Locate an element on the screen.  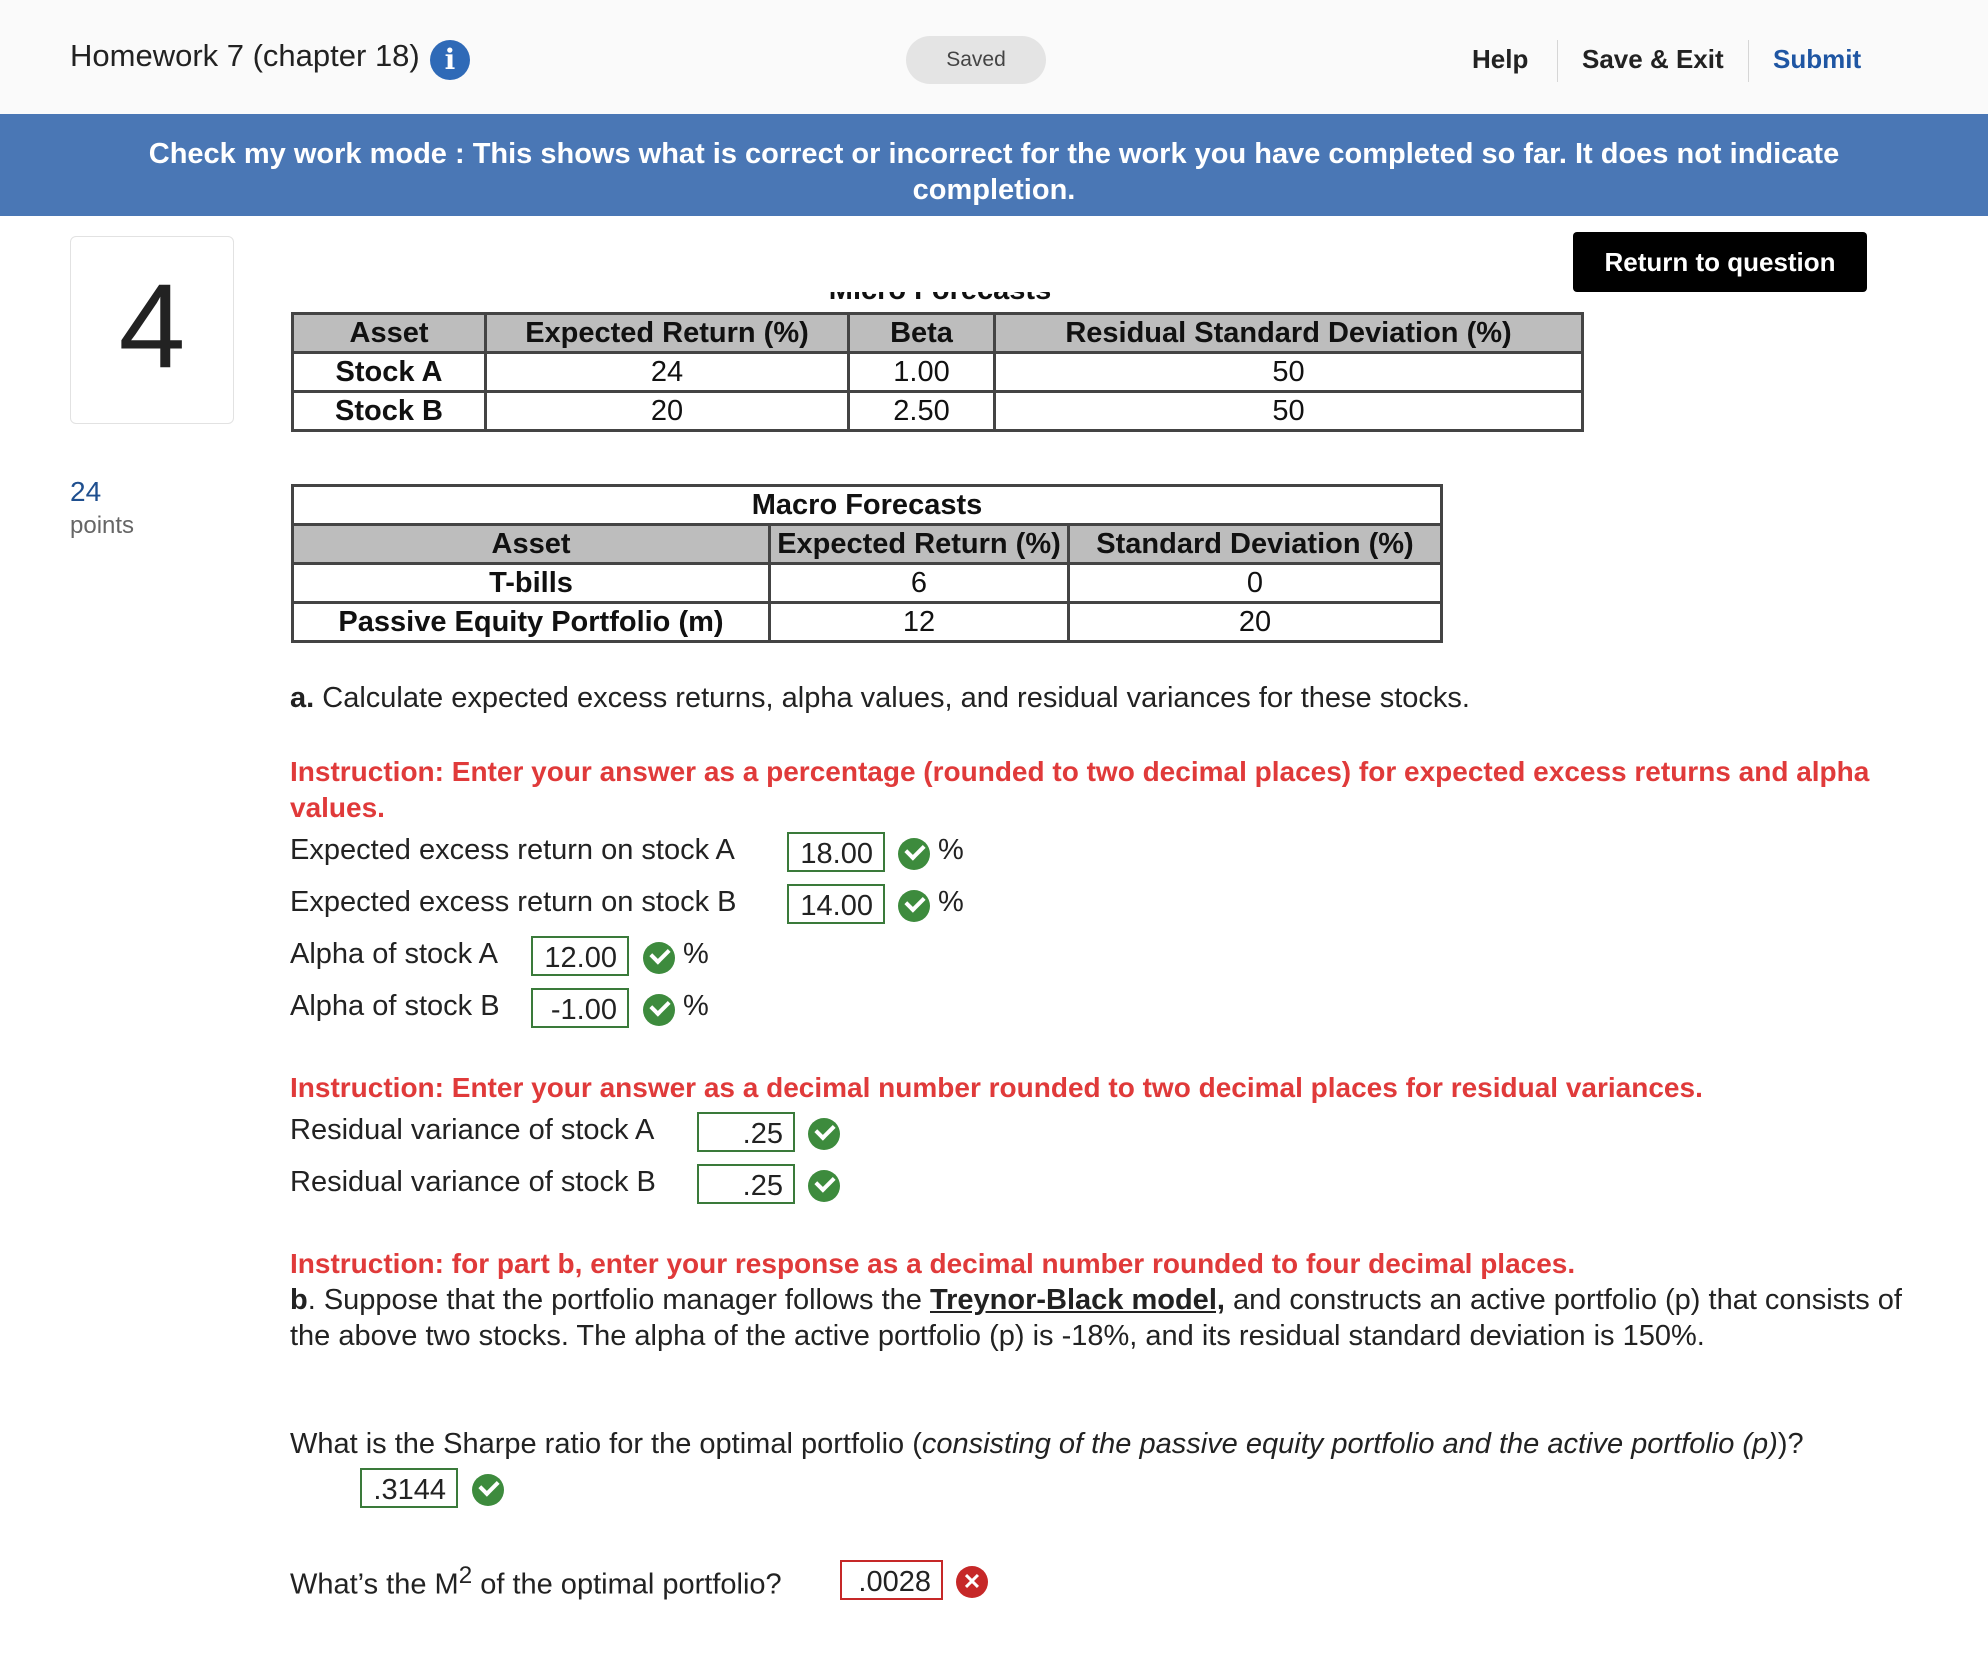
part-a-label: a. is located at coordinates (302, 698).